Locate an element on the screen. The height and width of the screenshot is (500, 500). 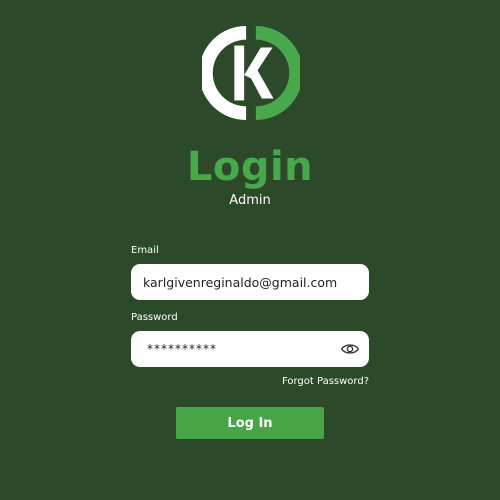
password-field is located at coordinates (250, 349).